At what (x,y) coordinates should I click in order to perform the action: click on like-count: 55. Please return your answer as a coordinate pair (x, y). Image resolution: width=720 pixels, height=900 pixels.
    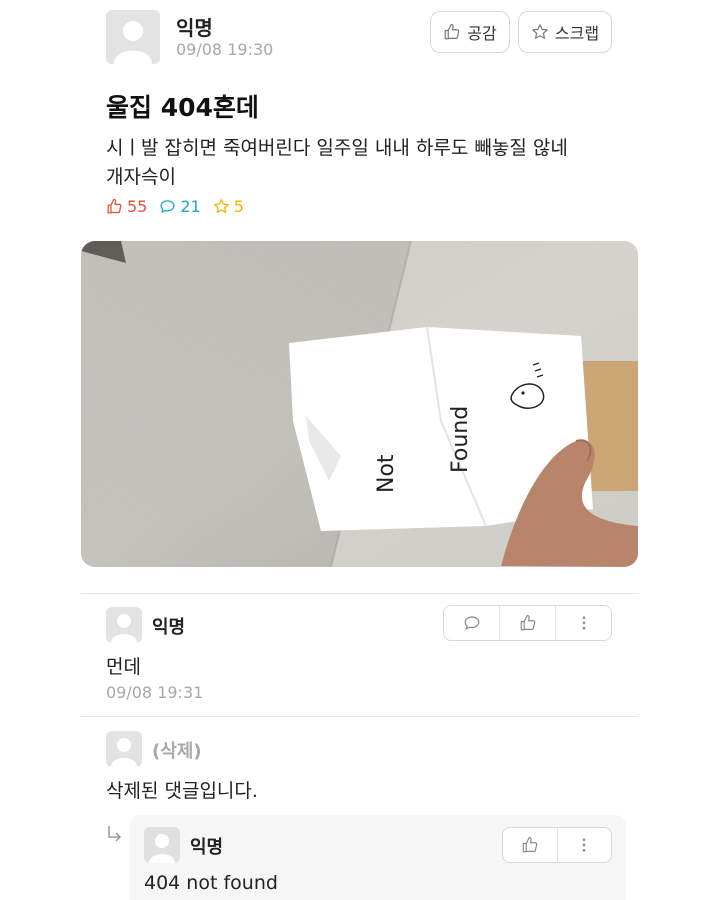
    Looking at the image, I should click on (126, 206).